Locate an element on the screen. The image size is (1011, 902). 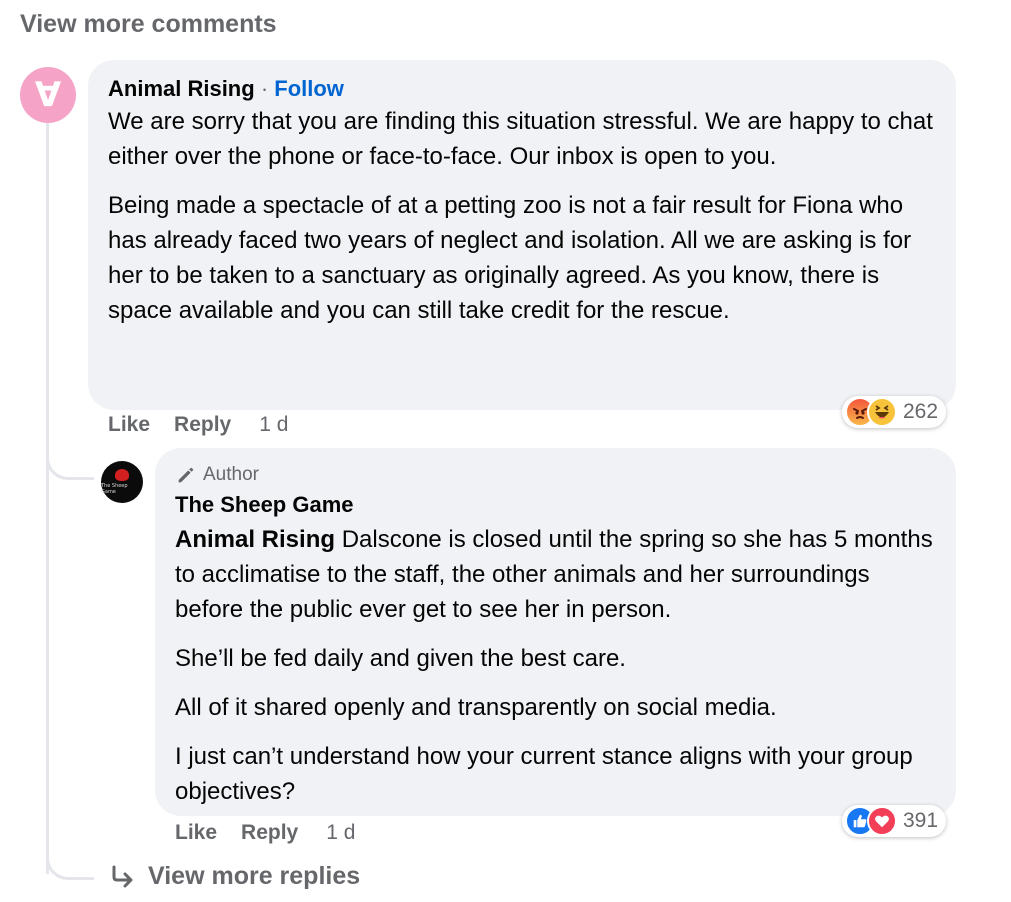
comment-header: Animal Rising · Follow is located at coordinates (522, 89).